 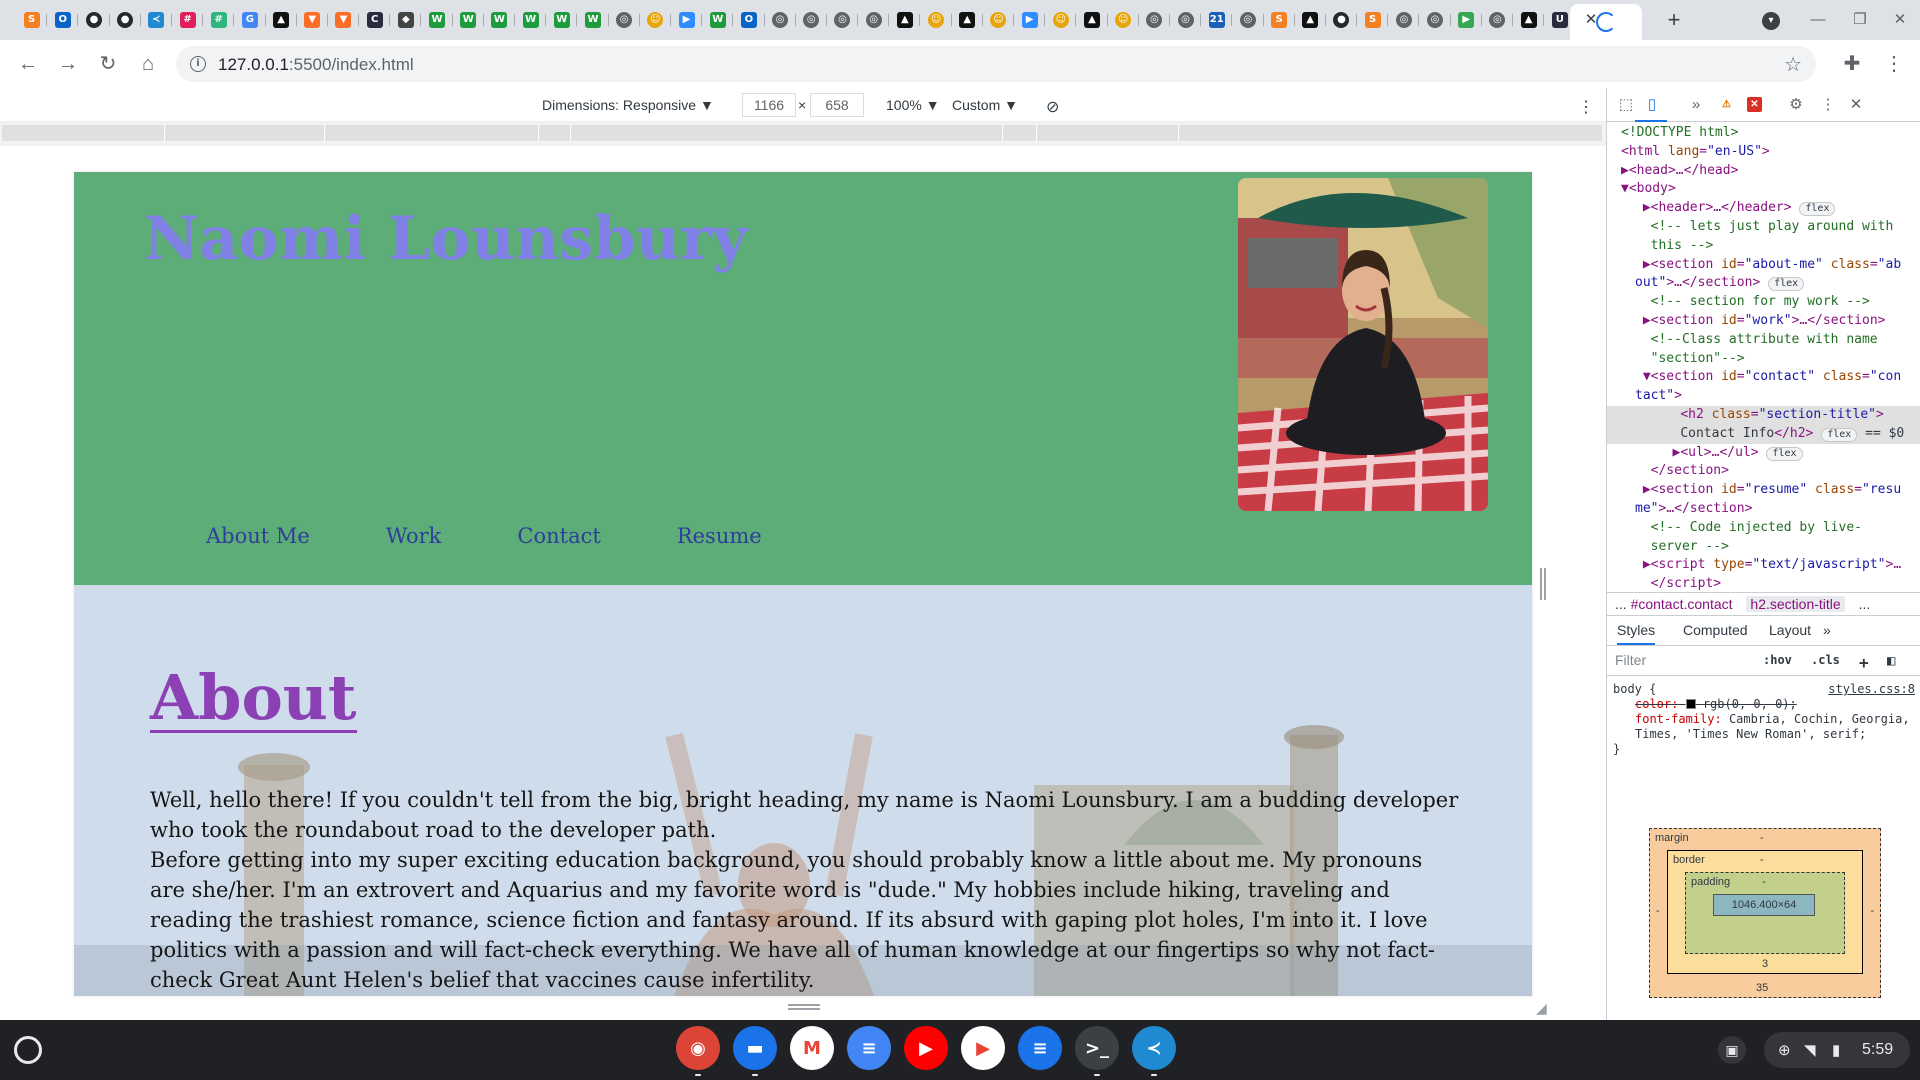 What do you see at coordinates (1763, 453) in the screenshot?
I see `dom-tree-node: ▶<ul>…</ul> flex` at bounding box center [1763, 453].